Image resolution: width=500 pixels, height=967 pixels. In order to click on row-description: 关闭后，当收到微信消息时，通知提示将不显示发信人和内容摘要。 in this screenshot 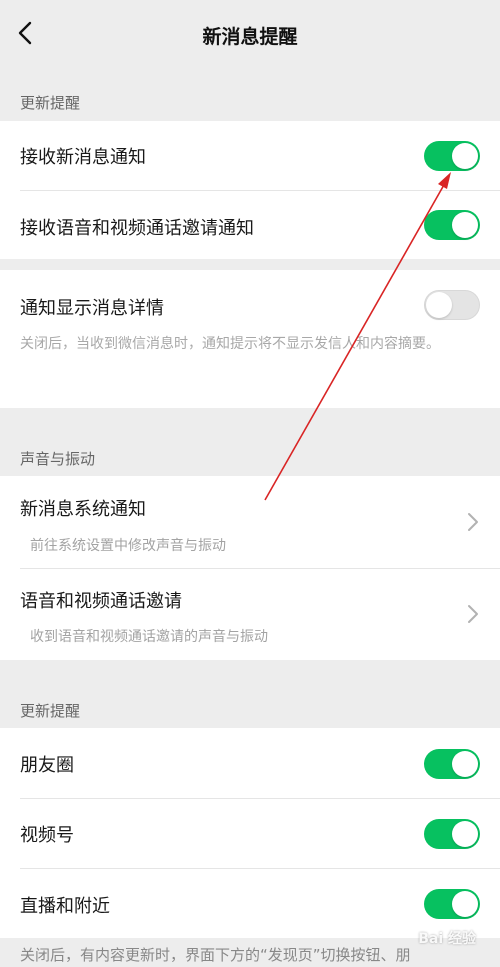, I will do `click(230, 344)`.